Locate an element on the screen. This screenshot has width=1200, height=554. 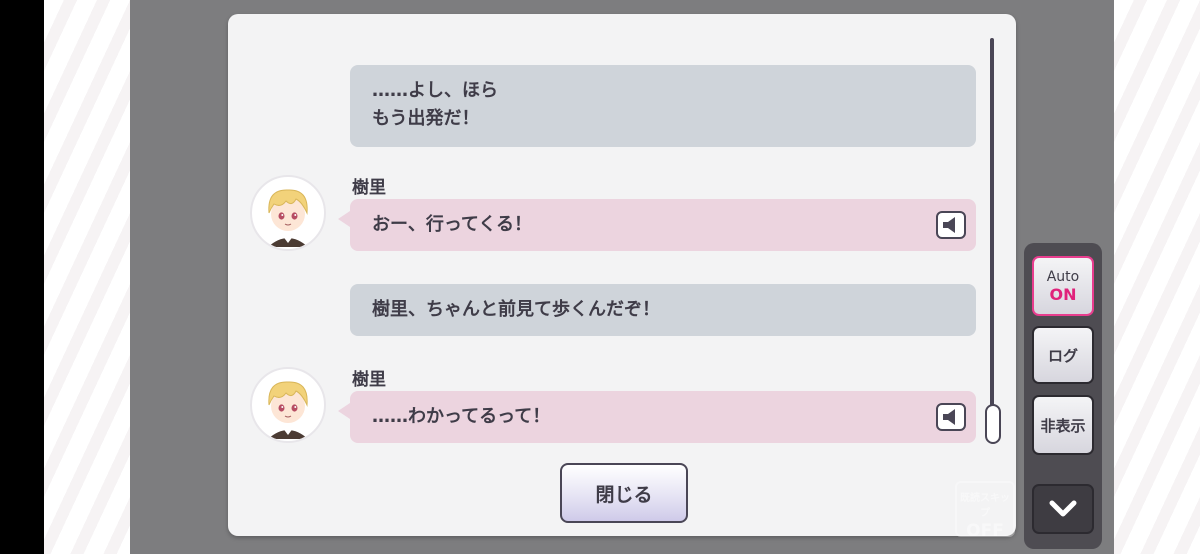
scrollbar-track is located at coordinates (992, 236).